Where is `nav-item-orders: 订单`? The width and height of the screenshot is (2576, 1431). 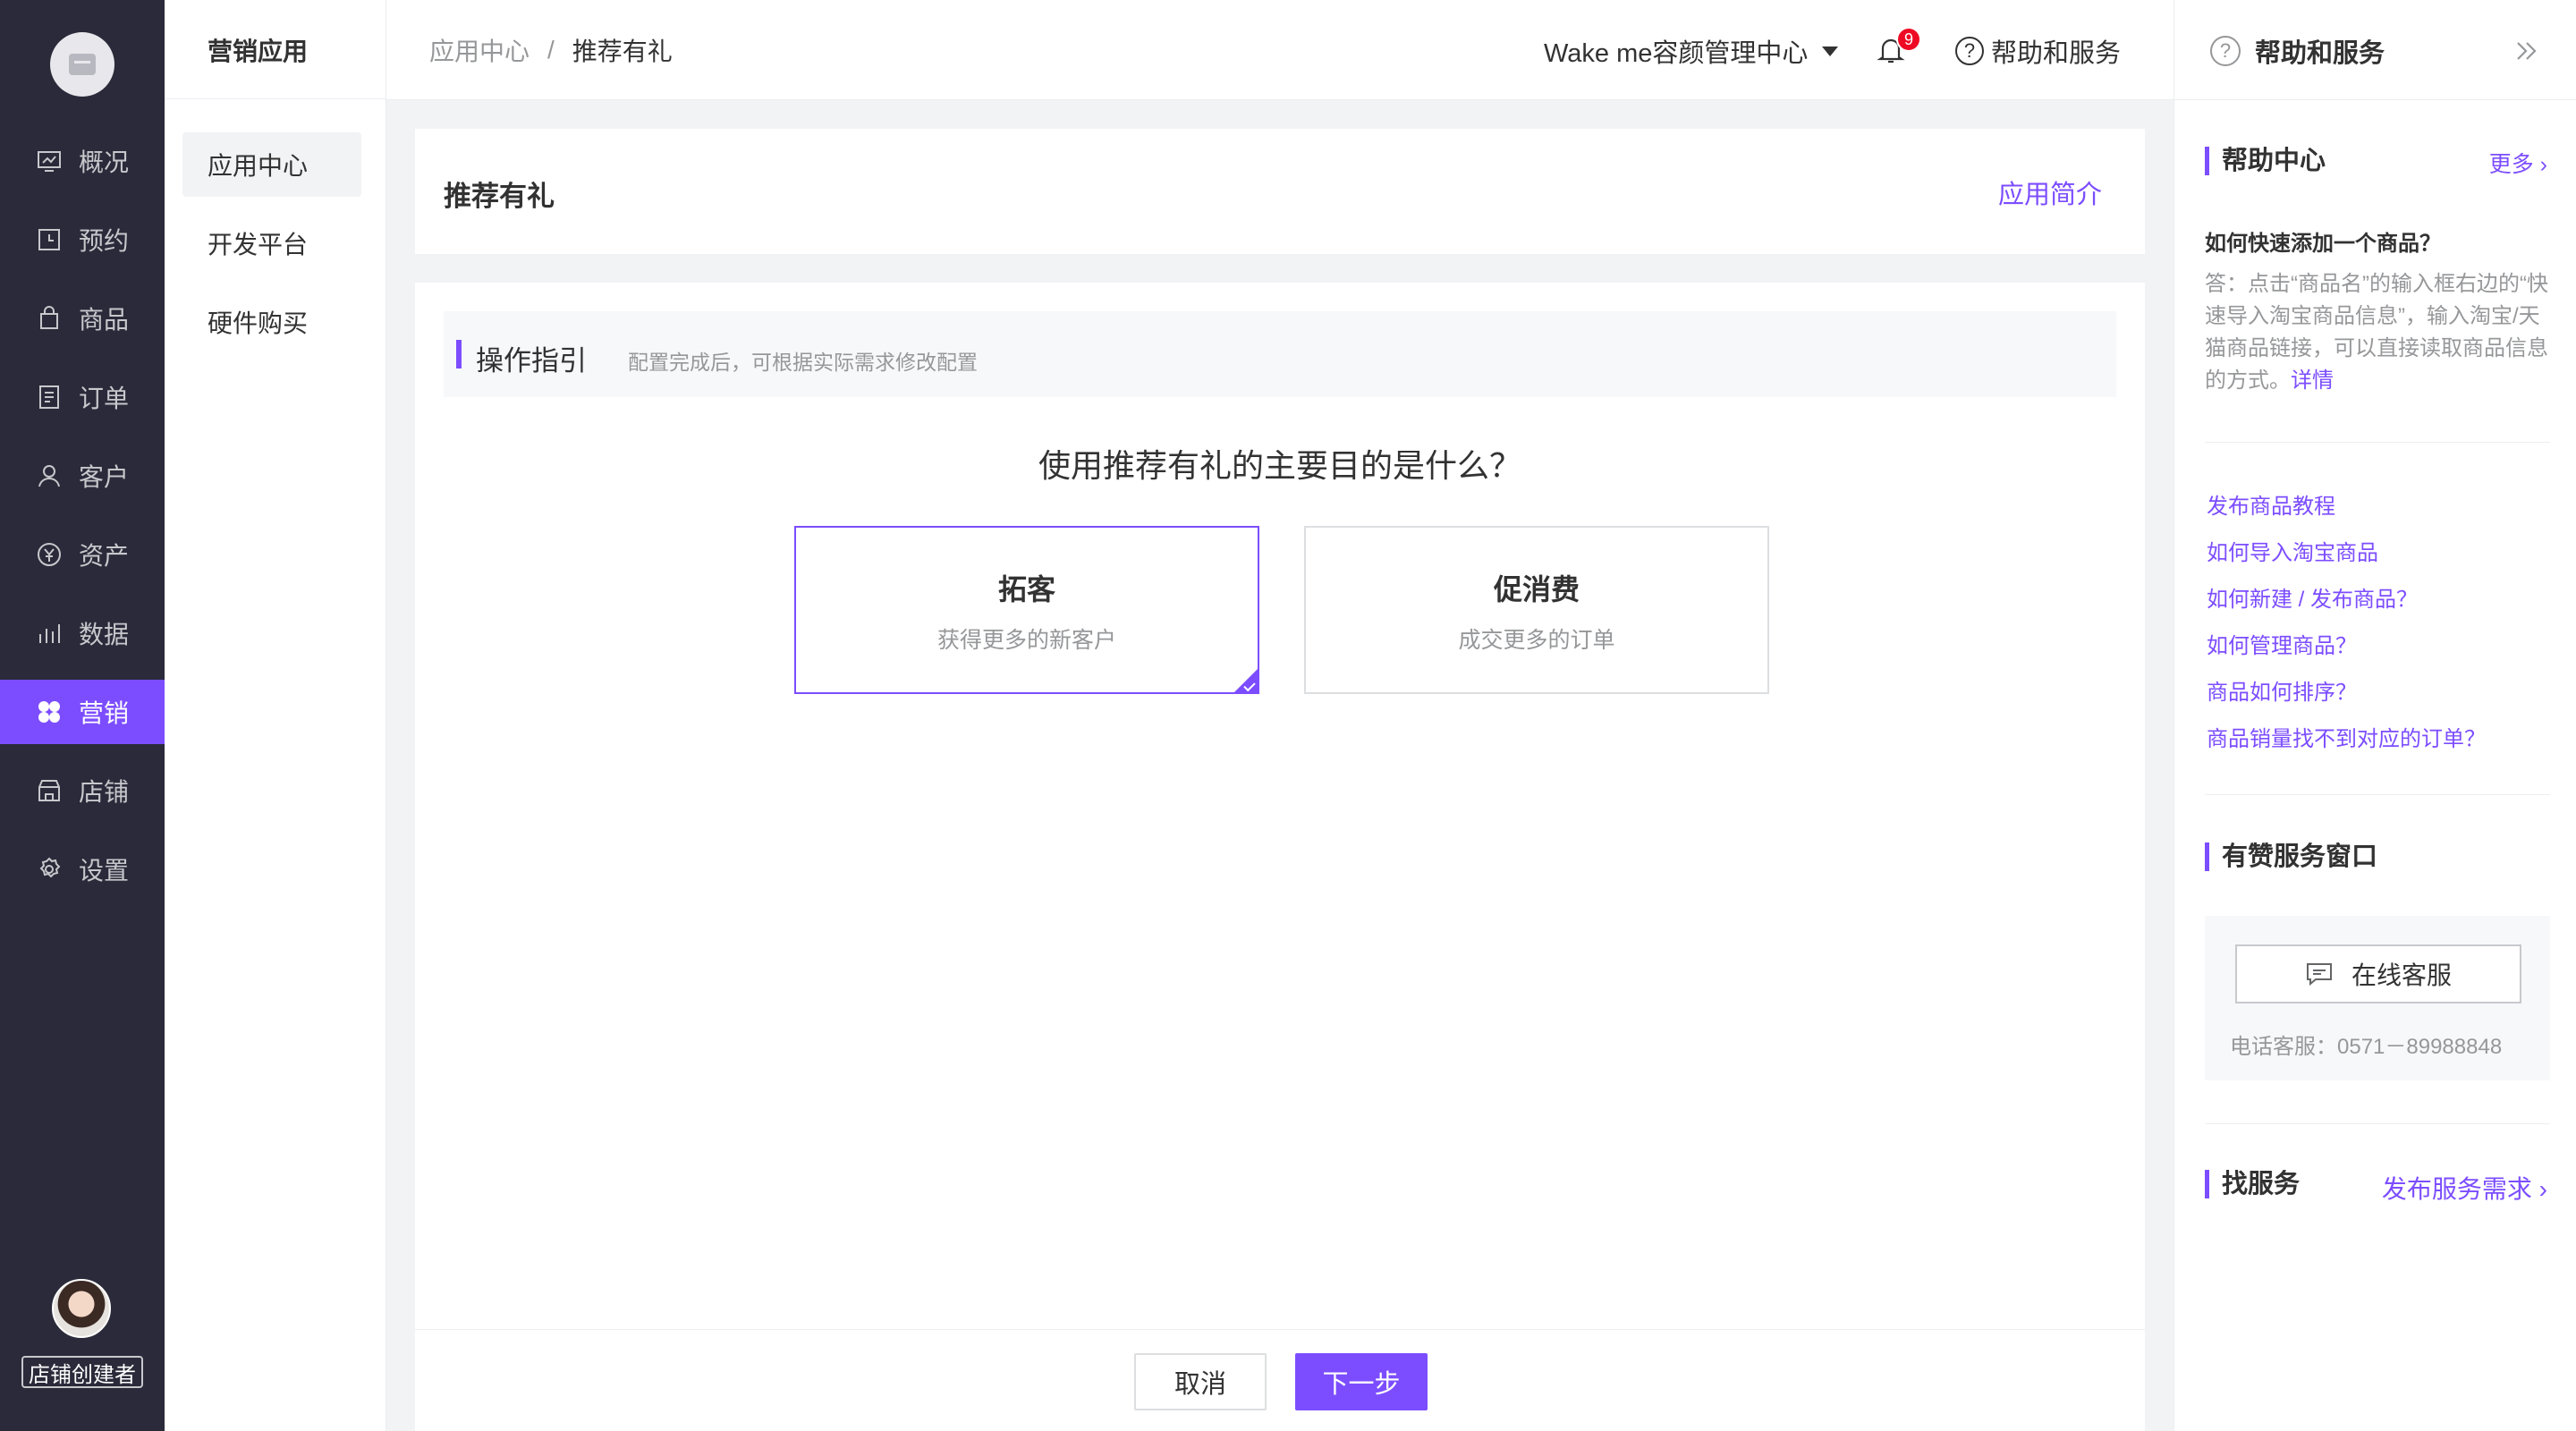
nav-item-orders: 订单 is located at coordinates (82, 397).